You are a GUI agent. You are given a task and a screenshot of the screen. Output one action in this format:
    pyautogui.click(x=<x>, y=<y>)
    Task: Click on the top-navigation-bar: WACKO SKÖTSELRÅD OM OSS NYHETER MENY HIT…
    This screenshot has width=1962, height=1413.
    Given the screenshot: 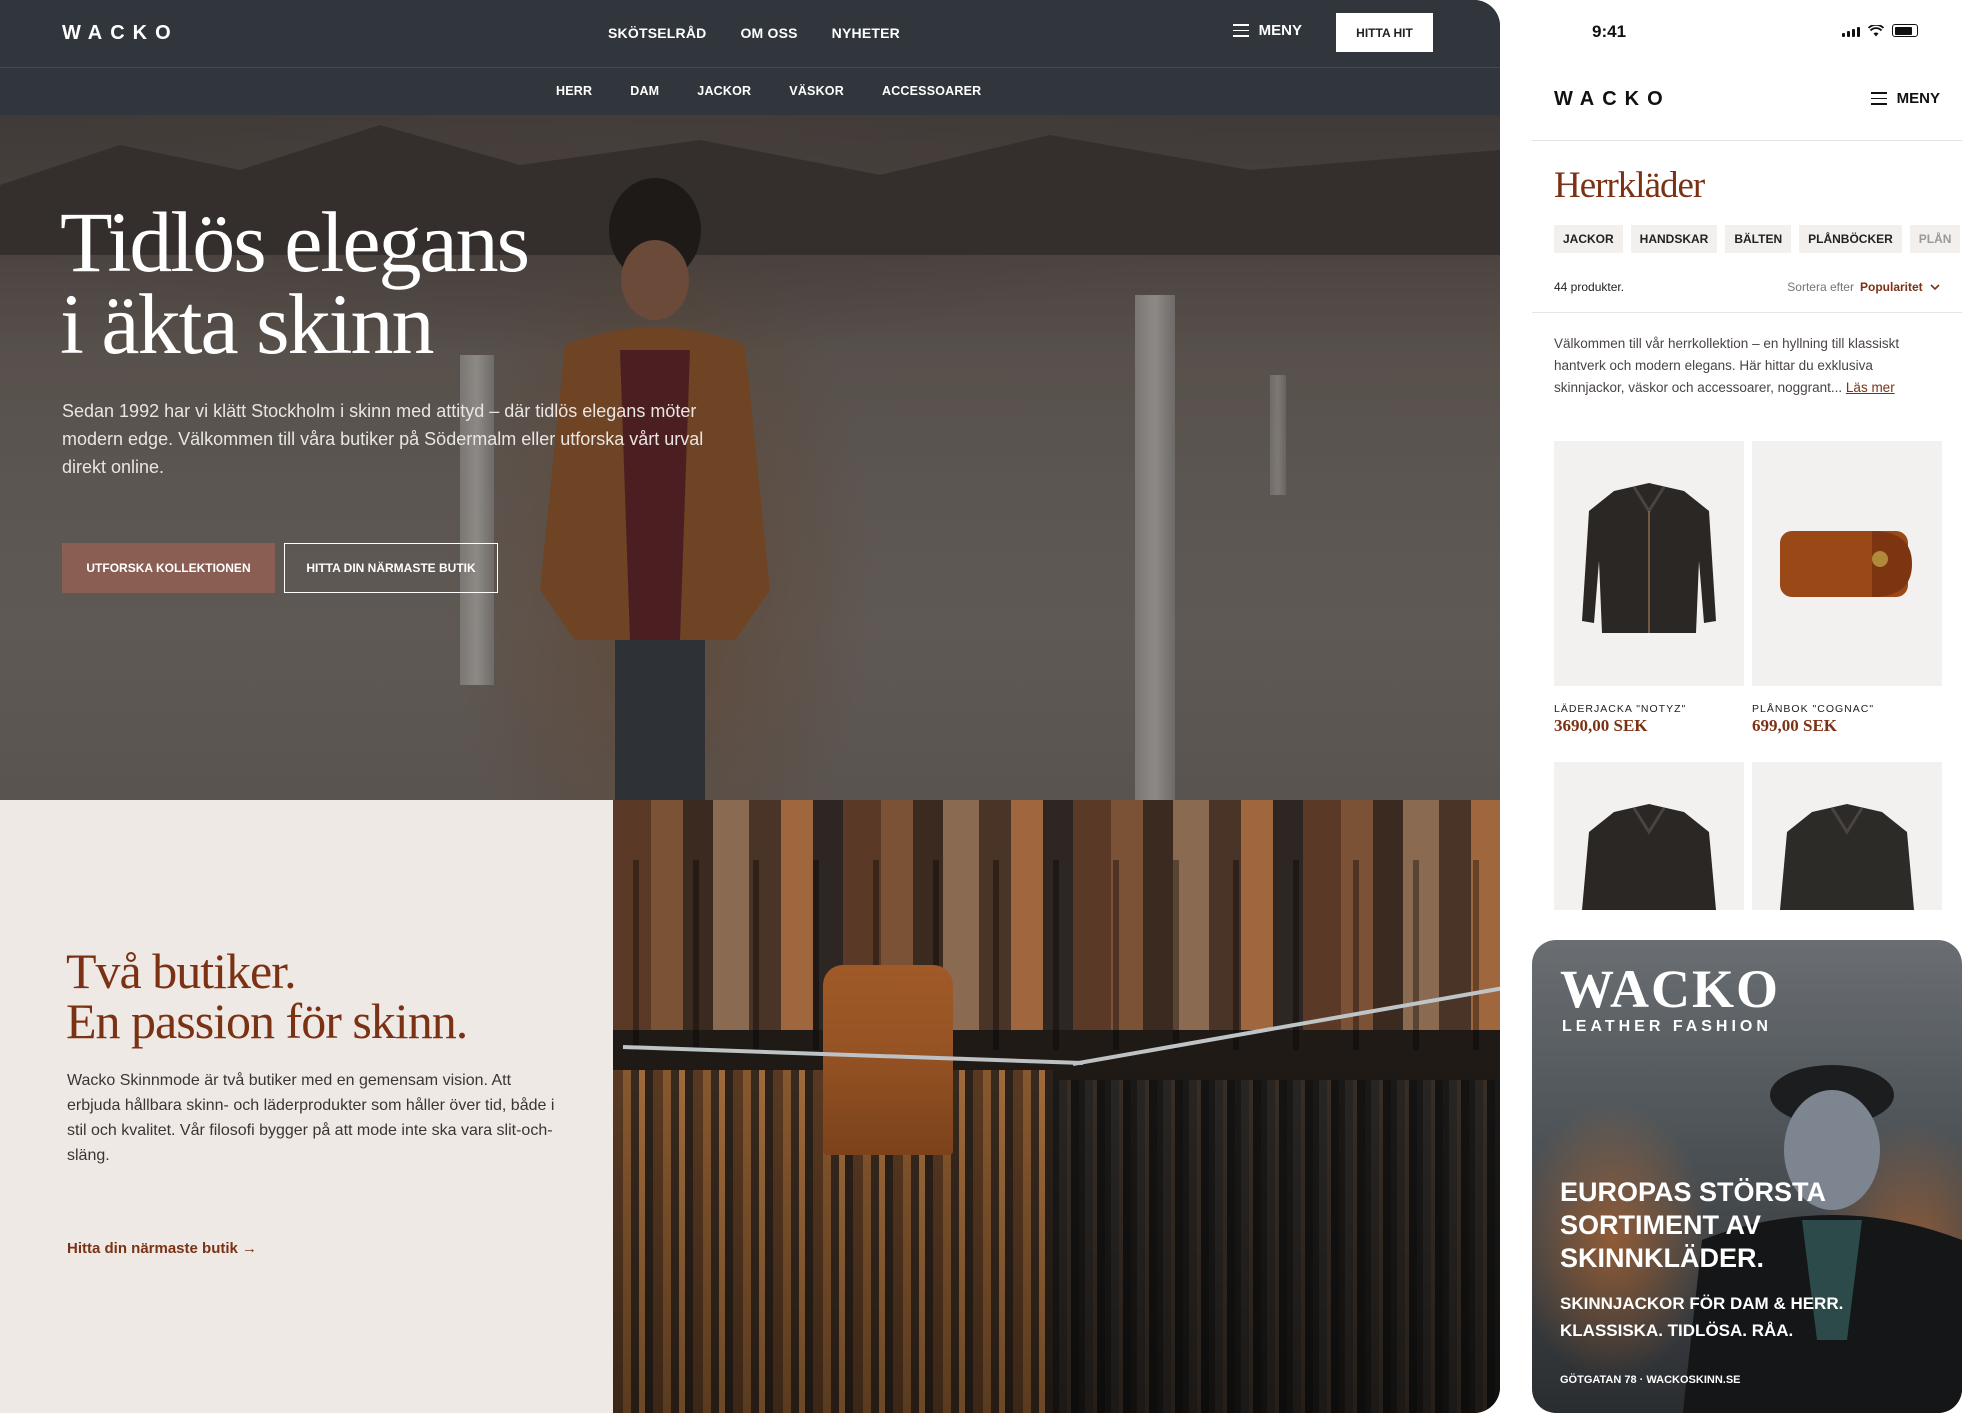 What is the action you would take?
    pyautogui.click(x=750, y=34)
    